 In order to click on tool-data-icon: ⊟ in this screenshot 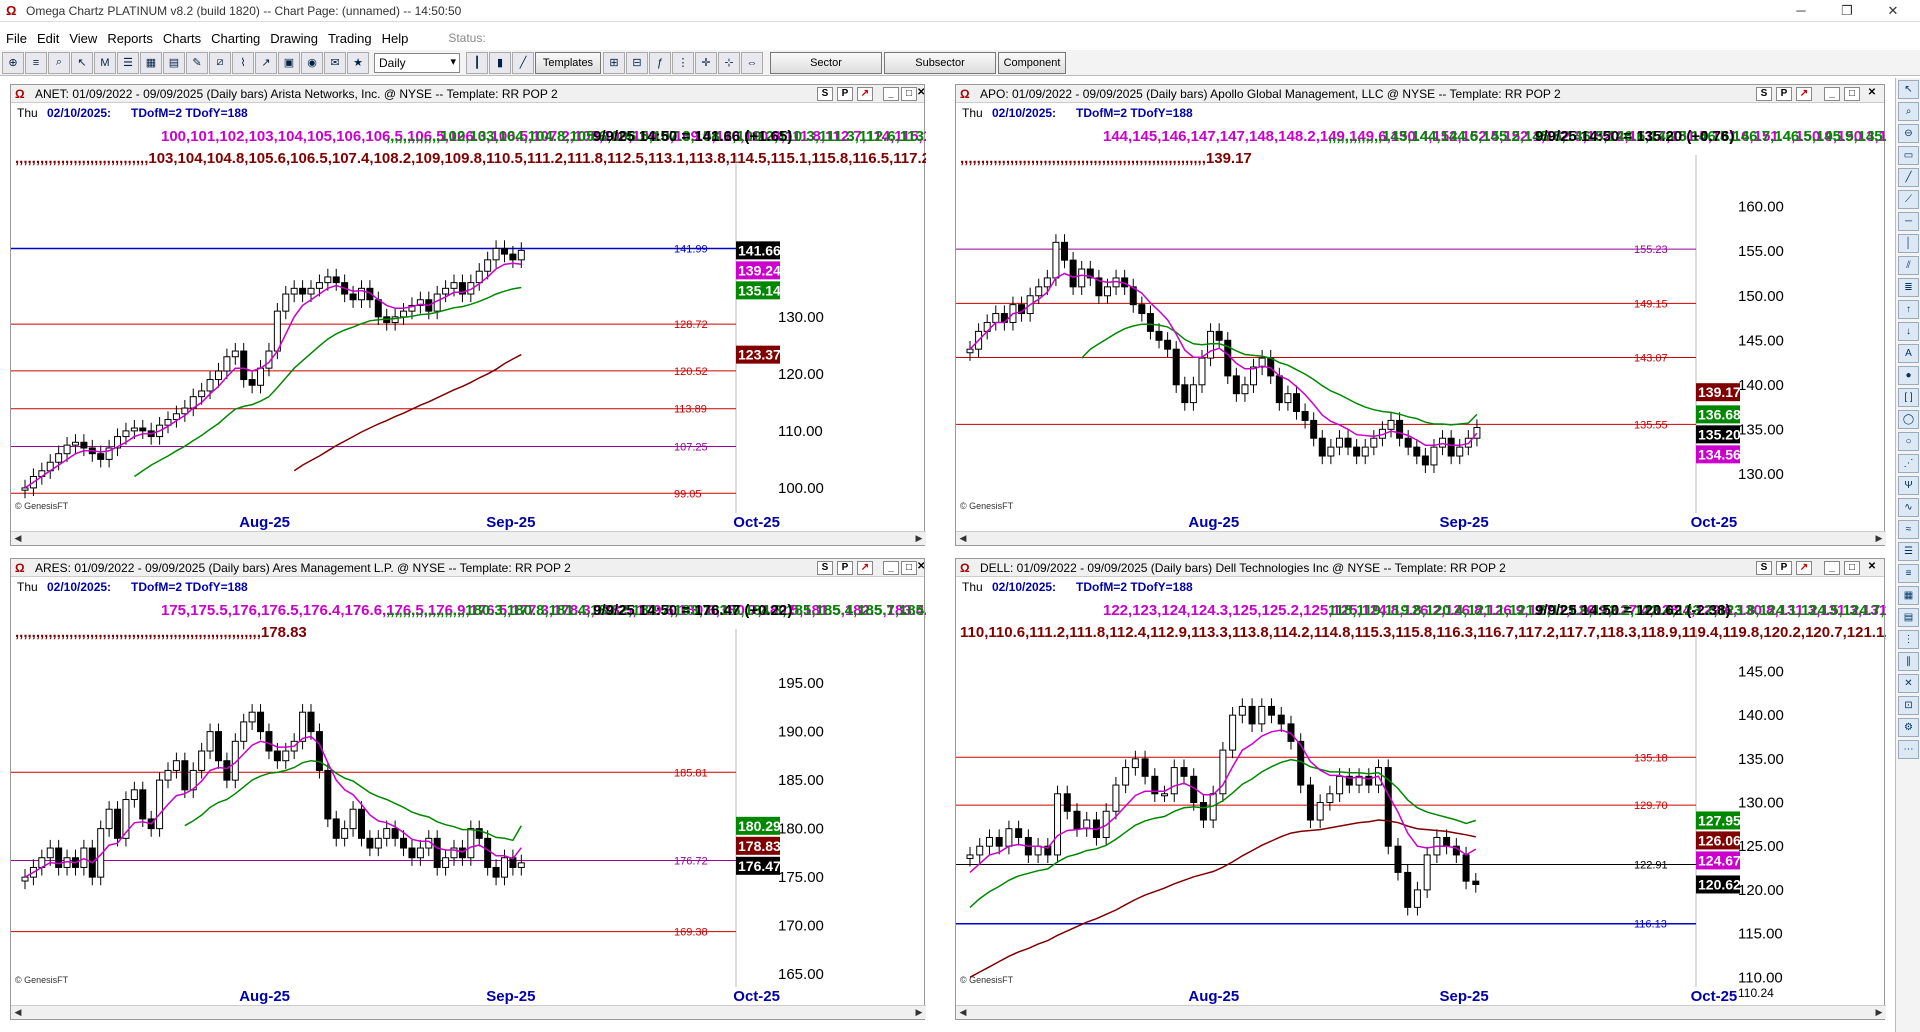, I will do `click(637, 62)`.